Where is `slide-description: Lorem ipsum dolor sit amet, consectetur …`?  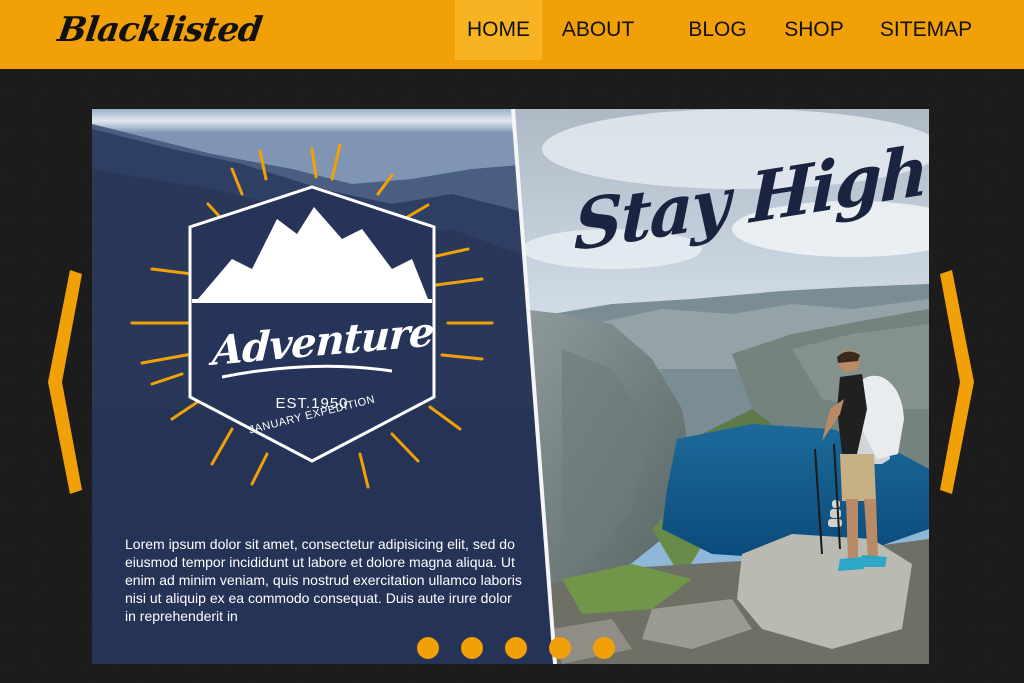 slide-description: Lorem ipsum dolor sit amet, consectetur … is located at coordinates (323, 580).